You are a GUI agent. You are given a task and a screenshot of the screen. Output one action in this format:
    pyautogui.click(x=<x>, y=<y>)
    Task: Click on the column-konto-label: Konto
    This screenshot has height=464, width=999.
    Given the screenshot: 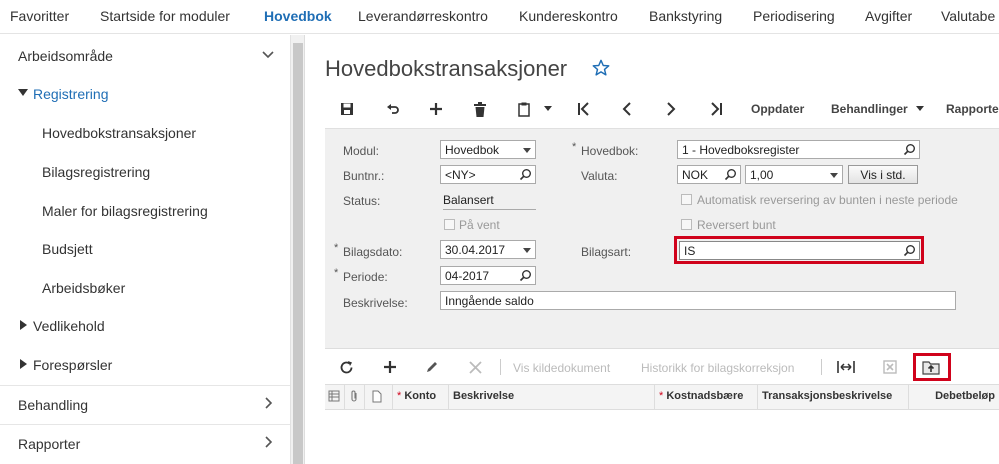 What is the action you would take?
    pyautogui.click(x=420, y=396)
    